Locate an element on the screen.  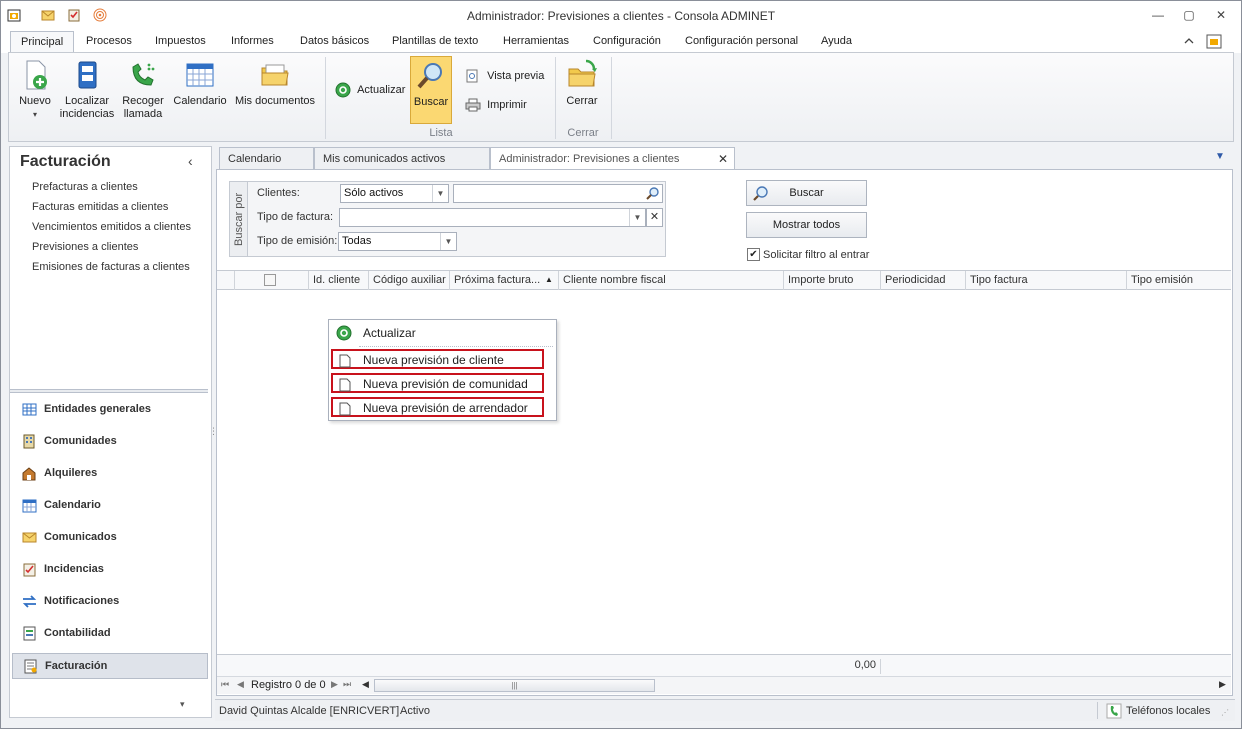
filter-buscar-button: Buscar is located at coordinates (806, 193).